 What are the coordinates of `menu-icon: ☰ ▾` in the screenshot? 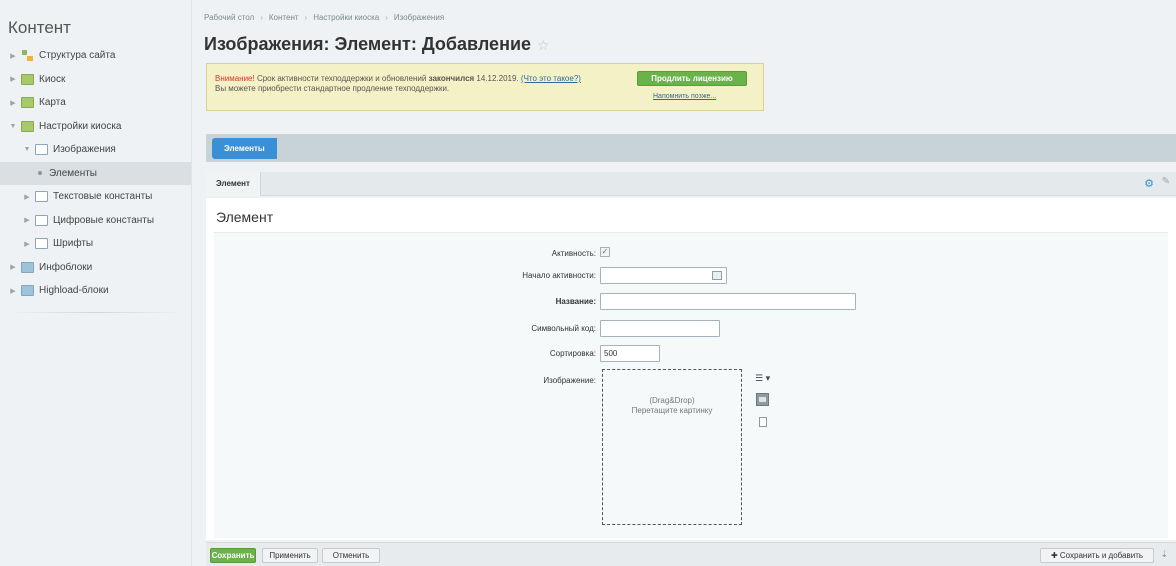 It's located at (766, 379).